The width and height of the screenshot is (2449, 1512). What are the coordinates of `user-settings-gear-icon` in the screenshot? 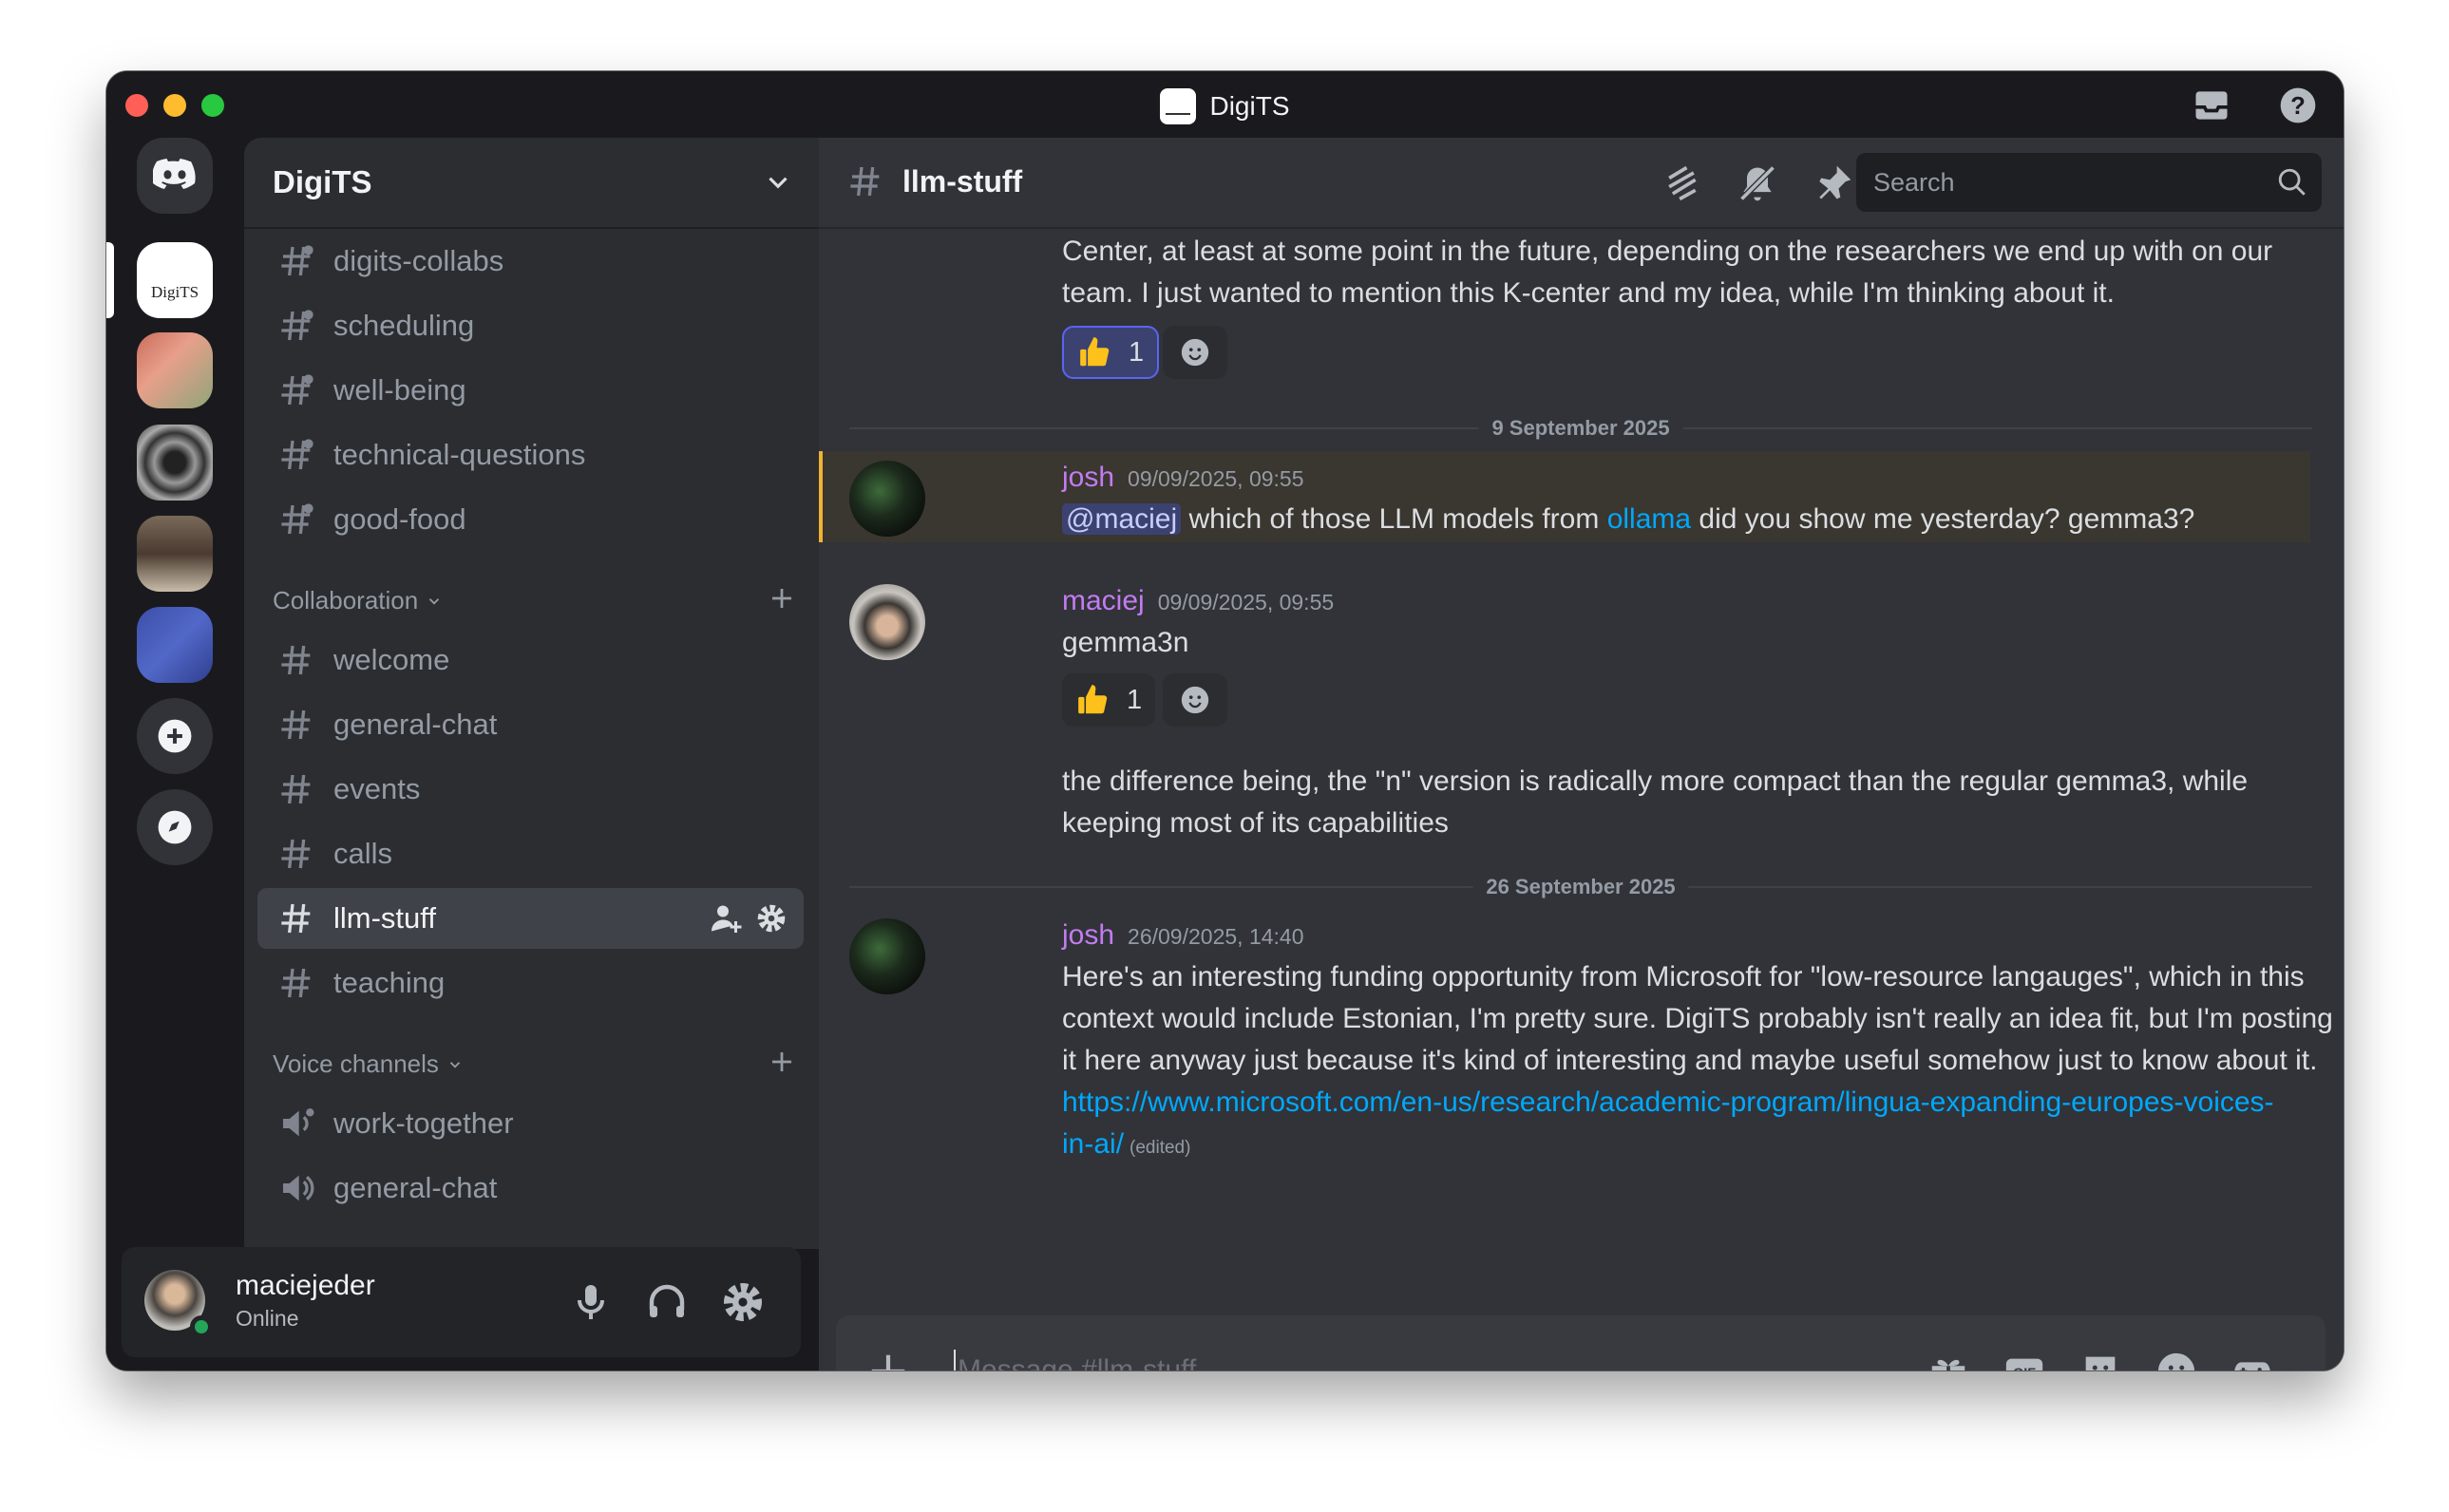 It's located at (743, 1302).